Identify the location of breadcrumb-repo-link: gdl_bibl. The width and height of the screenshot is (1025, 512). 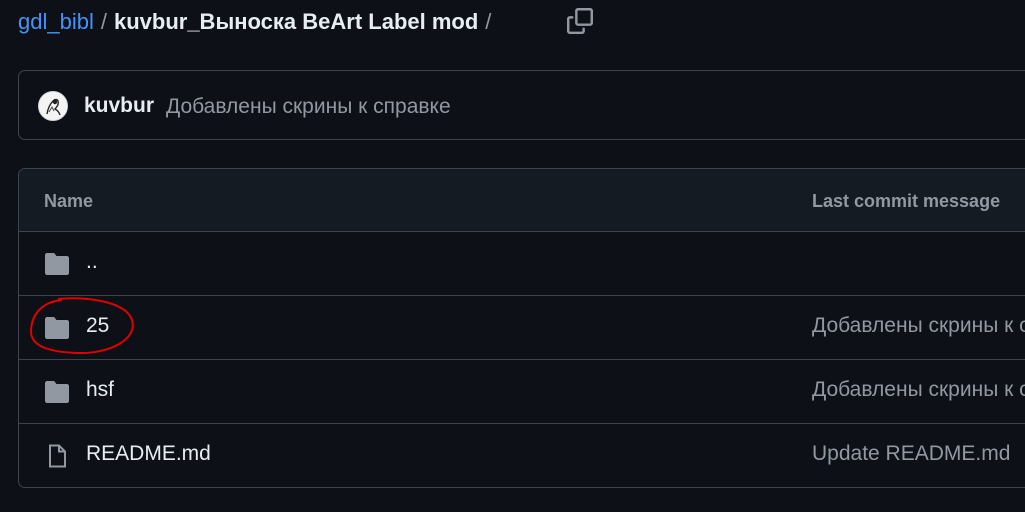
(56, 22).